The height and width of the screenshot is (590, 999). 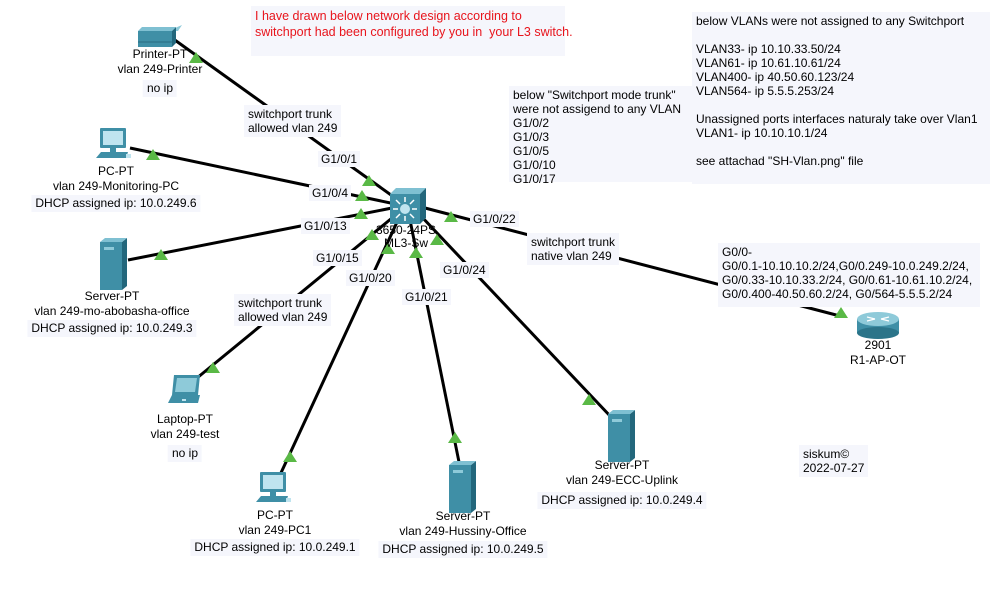 I want to click on laptop-icon, so click(x=184, y=389).